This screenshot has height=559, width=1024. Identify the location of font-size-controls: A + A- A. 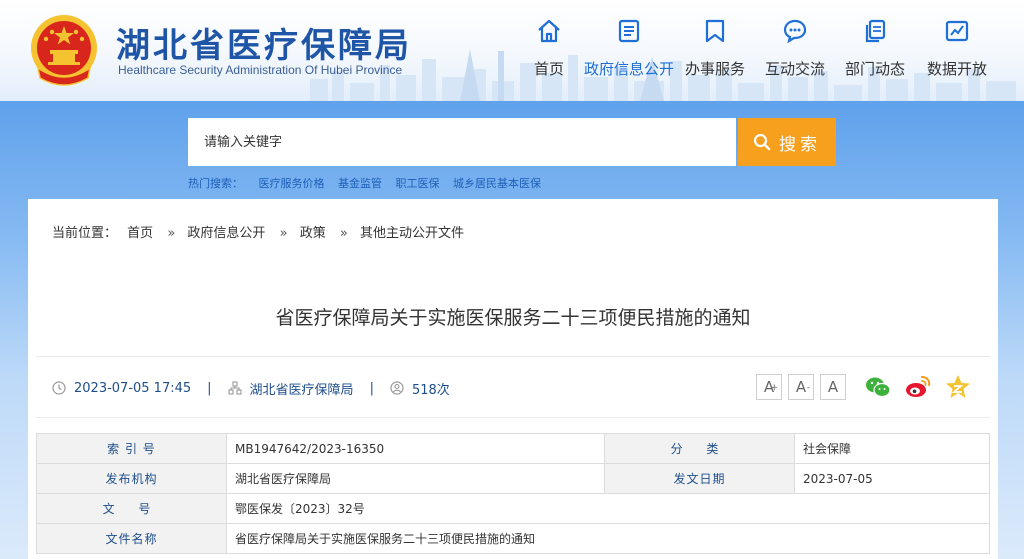
(801, 387).